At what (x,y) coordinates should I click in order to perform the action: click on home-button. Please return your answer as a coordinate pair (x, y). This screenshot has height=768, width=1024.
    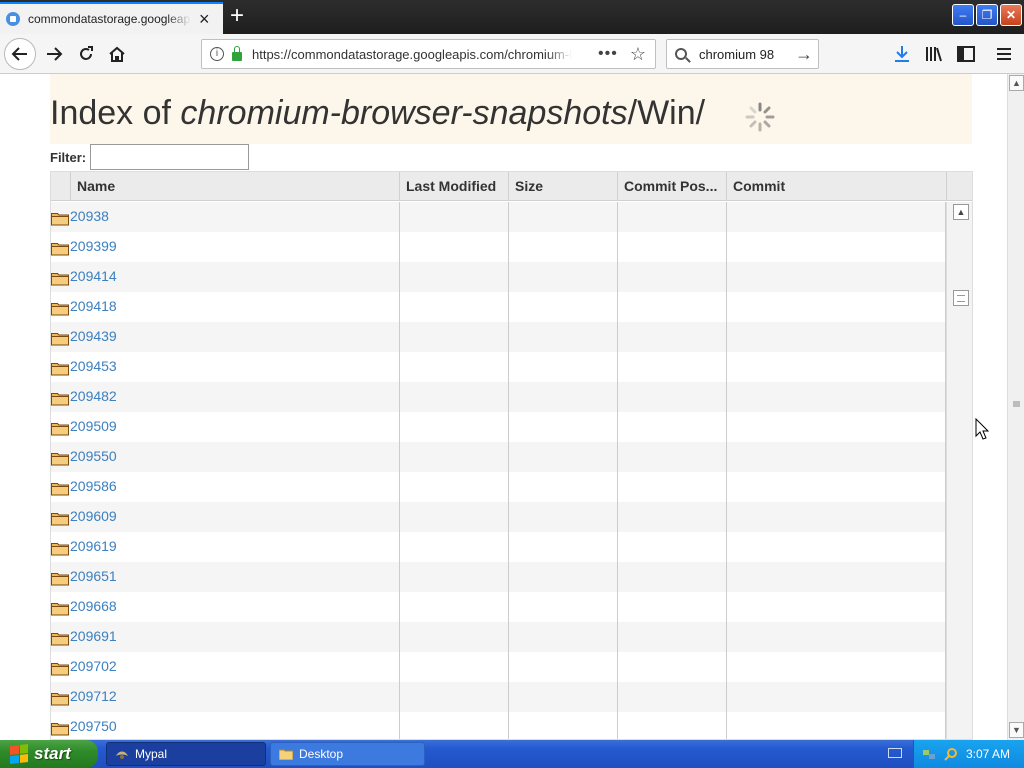
    Looking at the image, I should click on (117, 54).